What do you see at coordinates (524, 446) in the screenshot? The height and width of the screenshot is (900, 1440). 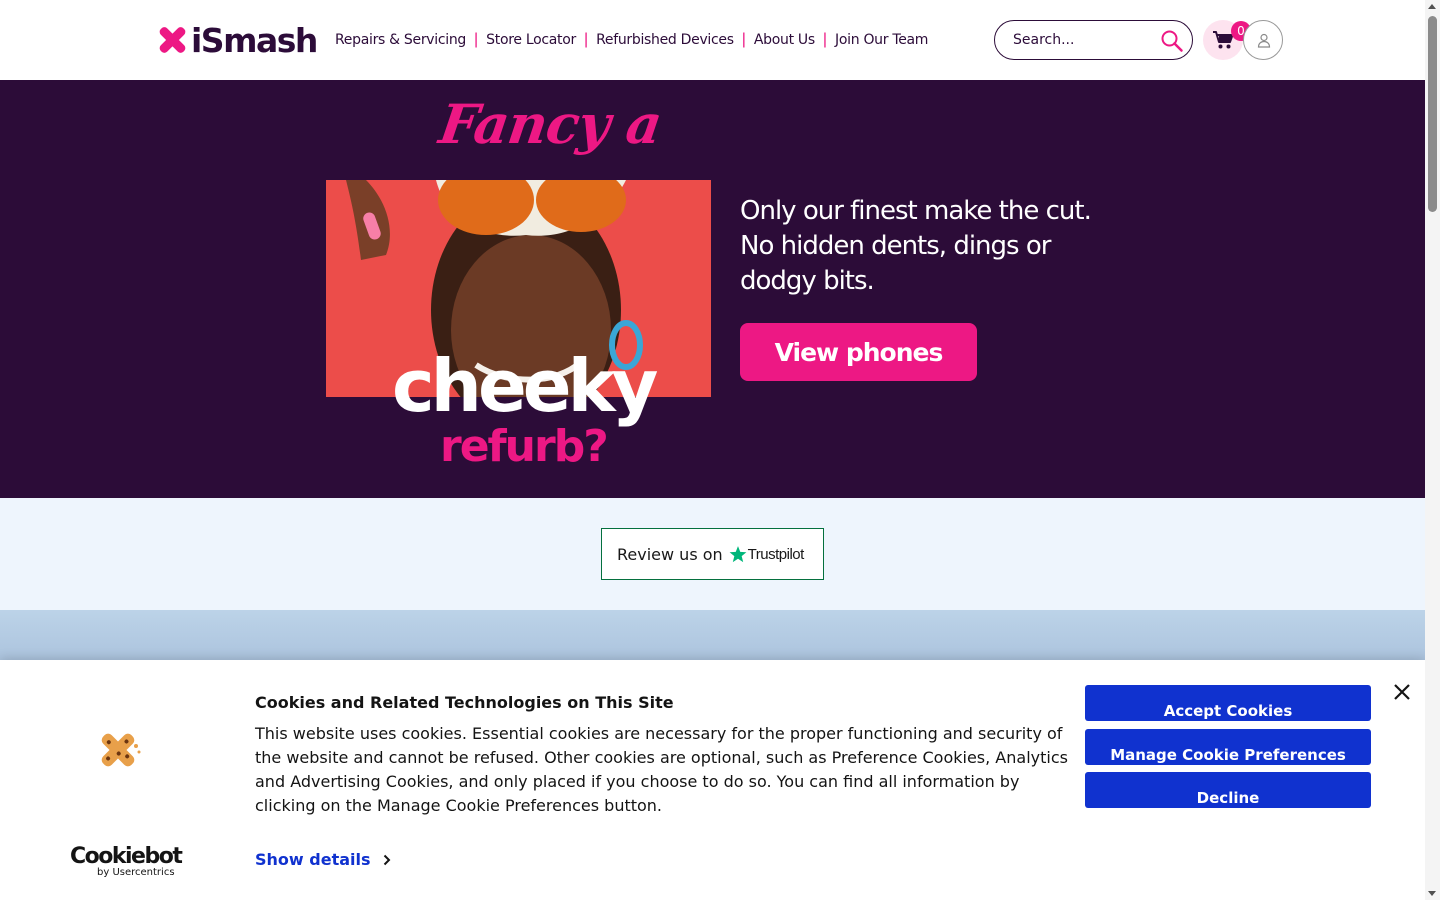 I see `hero-headline-sub: refurb?` at bounding box center [524, 446].